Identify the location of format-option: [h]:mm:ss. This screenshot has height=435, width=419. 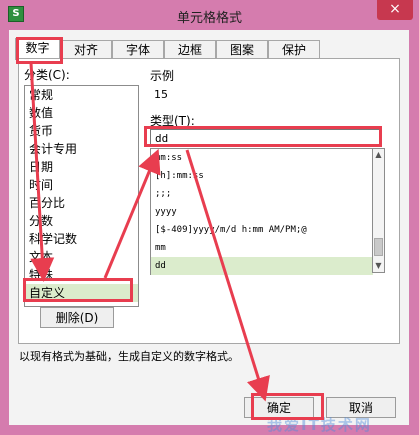
(262, 176).